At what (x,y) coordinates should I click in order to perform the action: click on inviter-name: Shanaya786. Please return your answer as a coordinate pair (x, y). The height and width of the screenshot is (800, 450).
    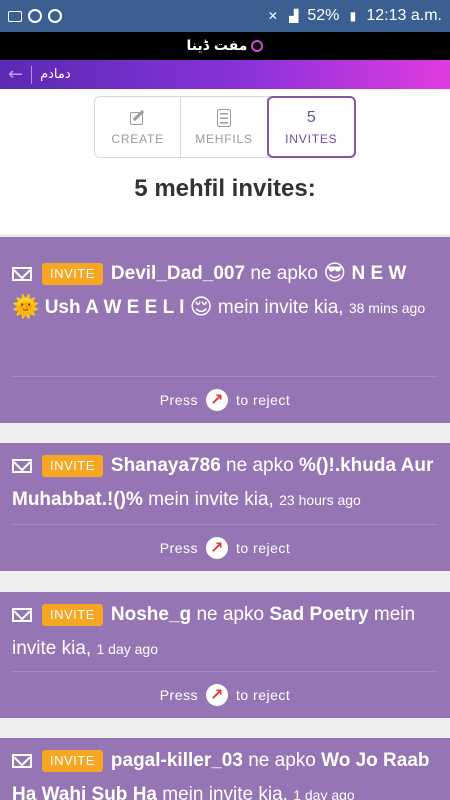
    Looking at the image, I should click on (166, 465).